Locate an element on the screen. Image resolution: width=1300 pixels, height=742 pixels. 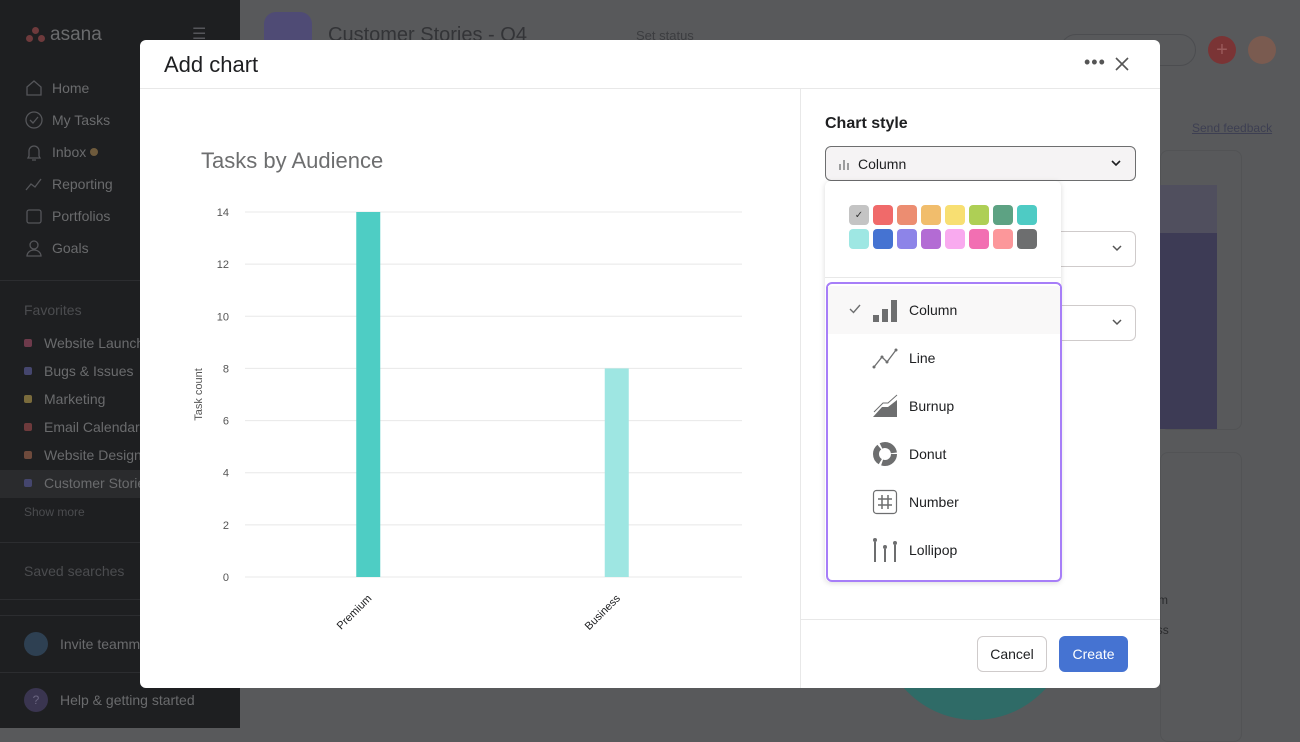
sidebar-item-home: Home is located at coordinates (56, 88).